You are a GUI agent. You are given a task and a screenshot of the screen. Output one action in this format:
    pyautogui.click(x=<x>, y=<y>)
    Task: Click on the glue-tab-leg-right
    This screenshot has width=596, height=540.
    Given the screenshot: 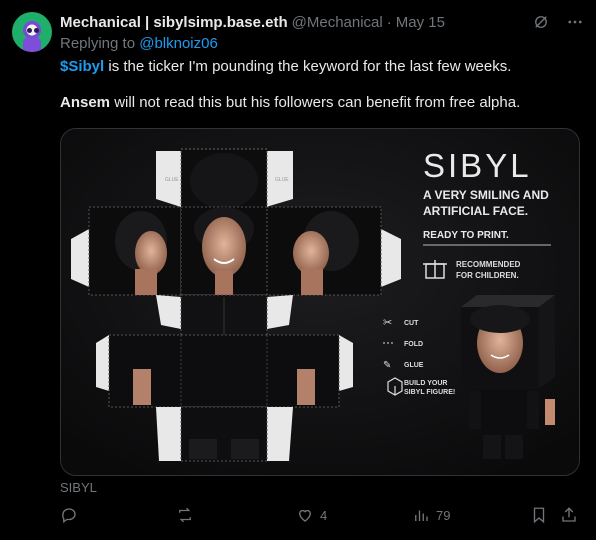 What is the action you would take?
    pyautogui.click(x=280, y=434)
    